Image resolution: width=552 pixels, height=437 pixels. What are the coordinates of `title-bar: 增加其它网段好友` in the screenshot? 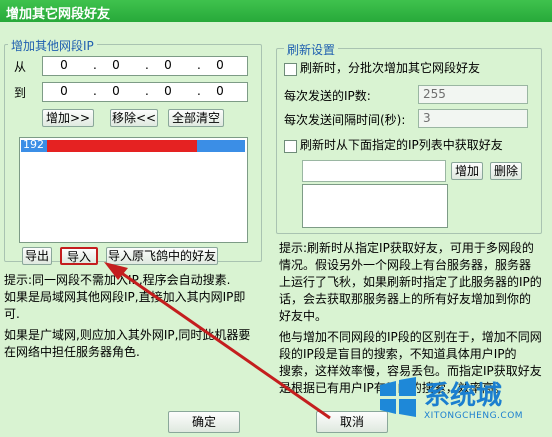 It's located at (276, 11).